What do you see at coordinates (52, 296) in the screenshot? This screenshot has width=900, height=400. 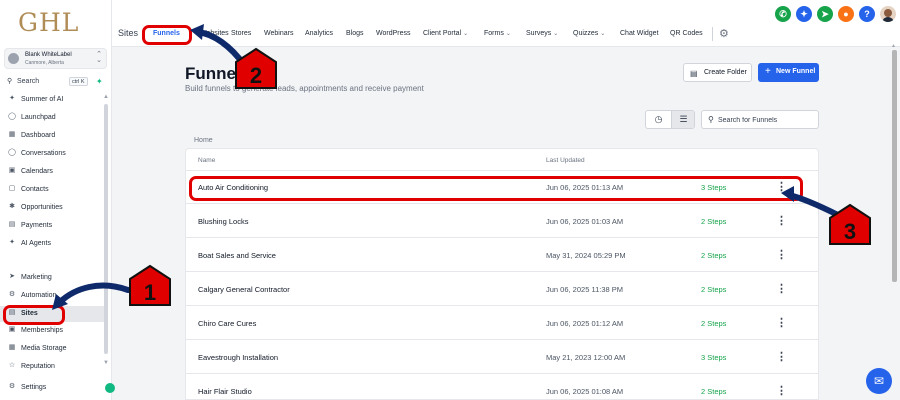 I see `sidebar-item-automation: ⚙ Automation` at bounding box center [52, 296].